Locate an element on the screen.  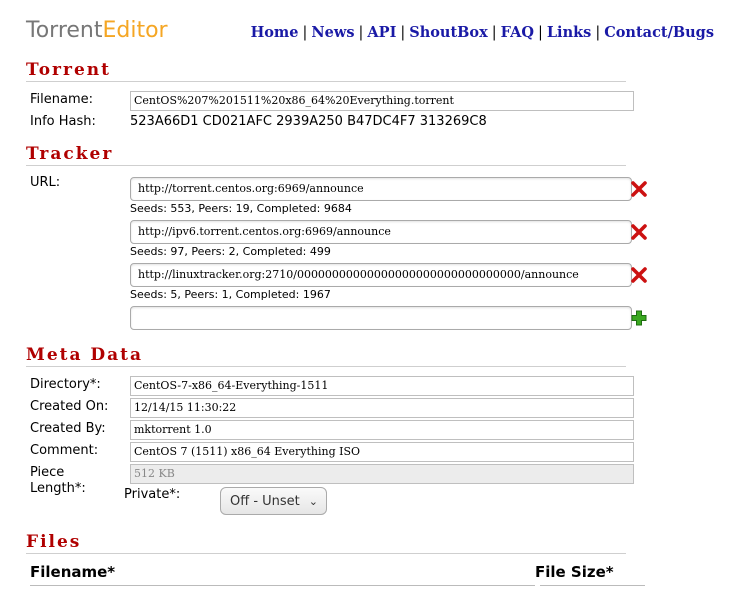
chevron-down-icon: ⌄ is located at coordinates (313, 501).